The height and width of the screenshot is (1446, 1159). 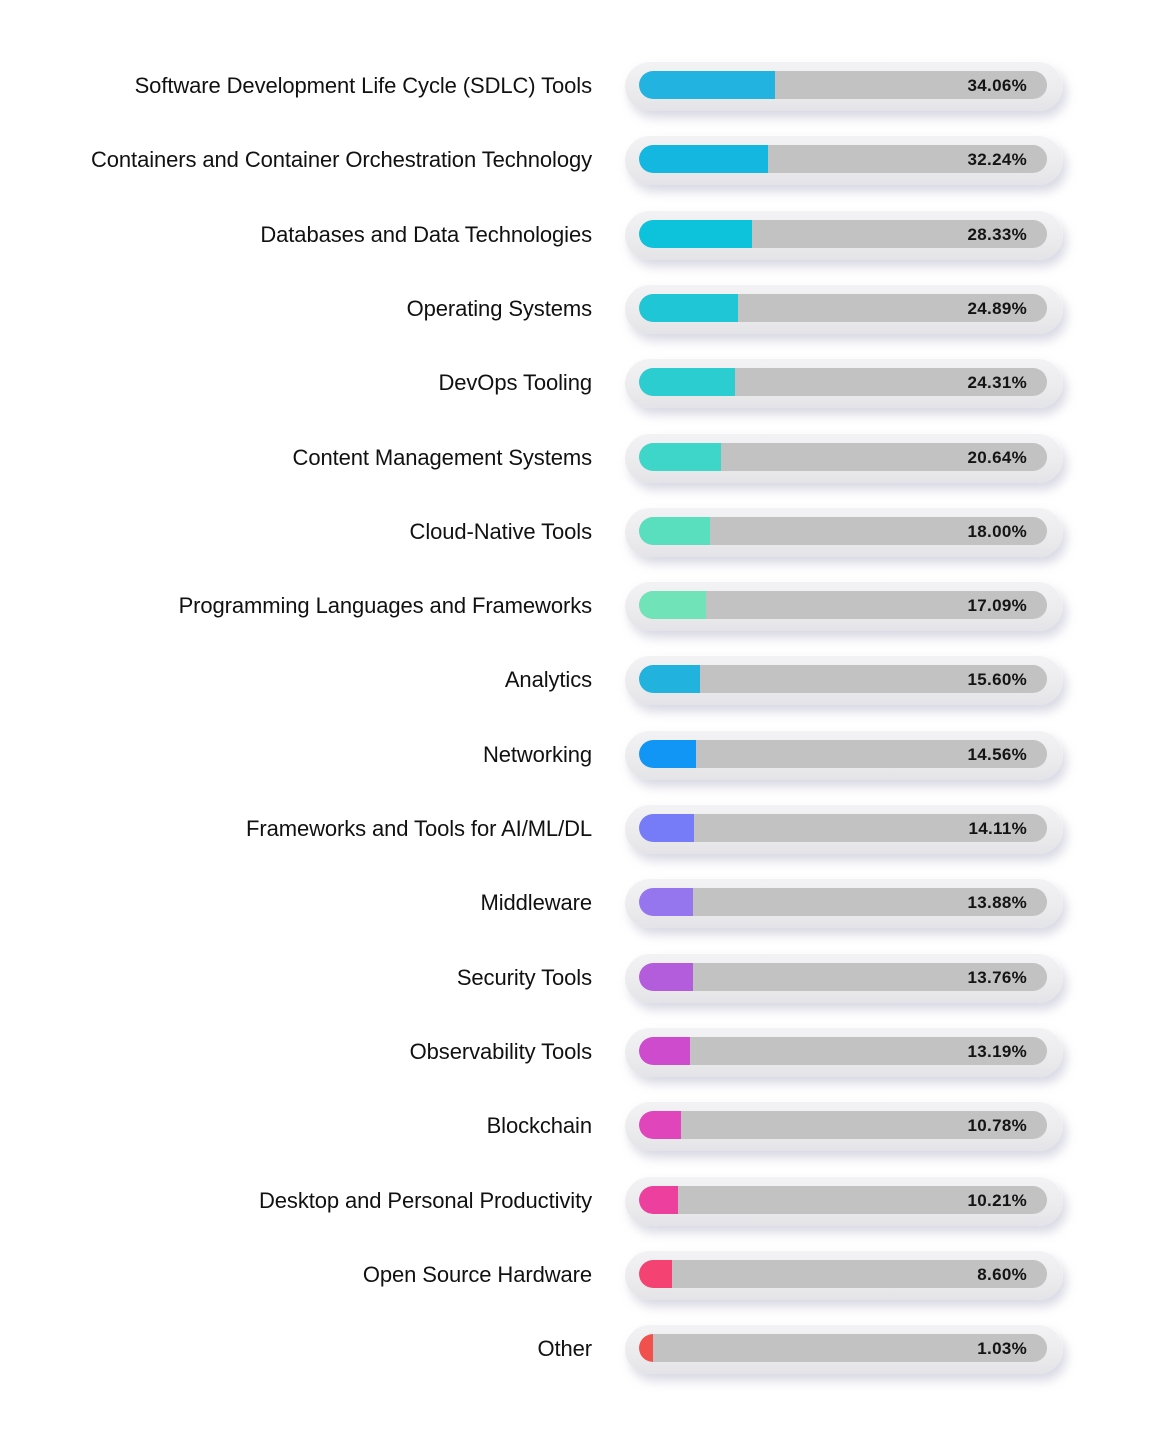 I want to click on bar-track: 15.60%, so click(x=843, y=679).